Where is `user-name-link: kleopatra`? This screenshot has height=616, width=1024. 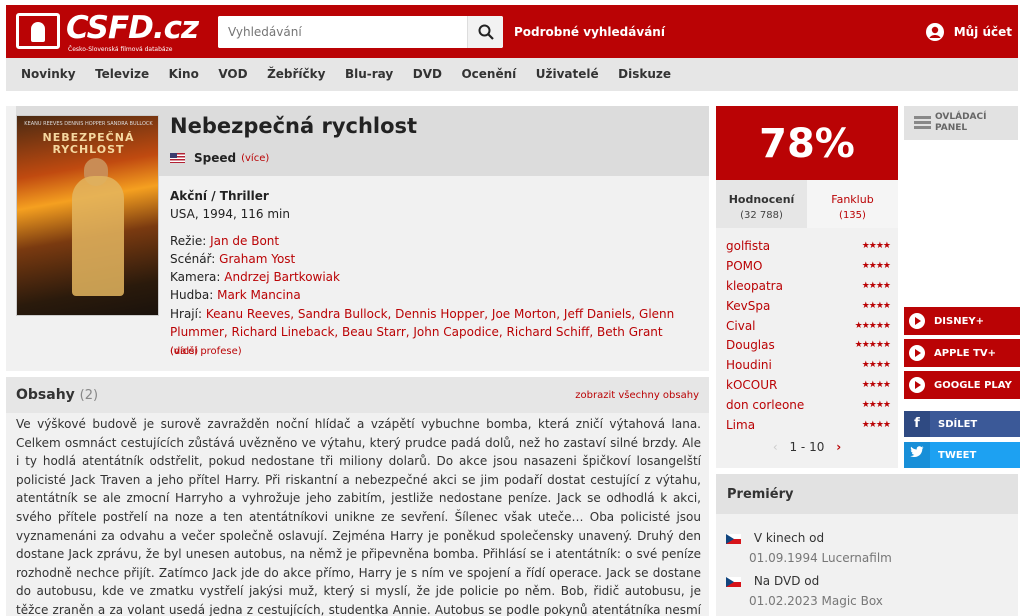 user-name-link: kleopatra is located at coordinates (754, 286).